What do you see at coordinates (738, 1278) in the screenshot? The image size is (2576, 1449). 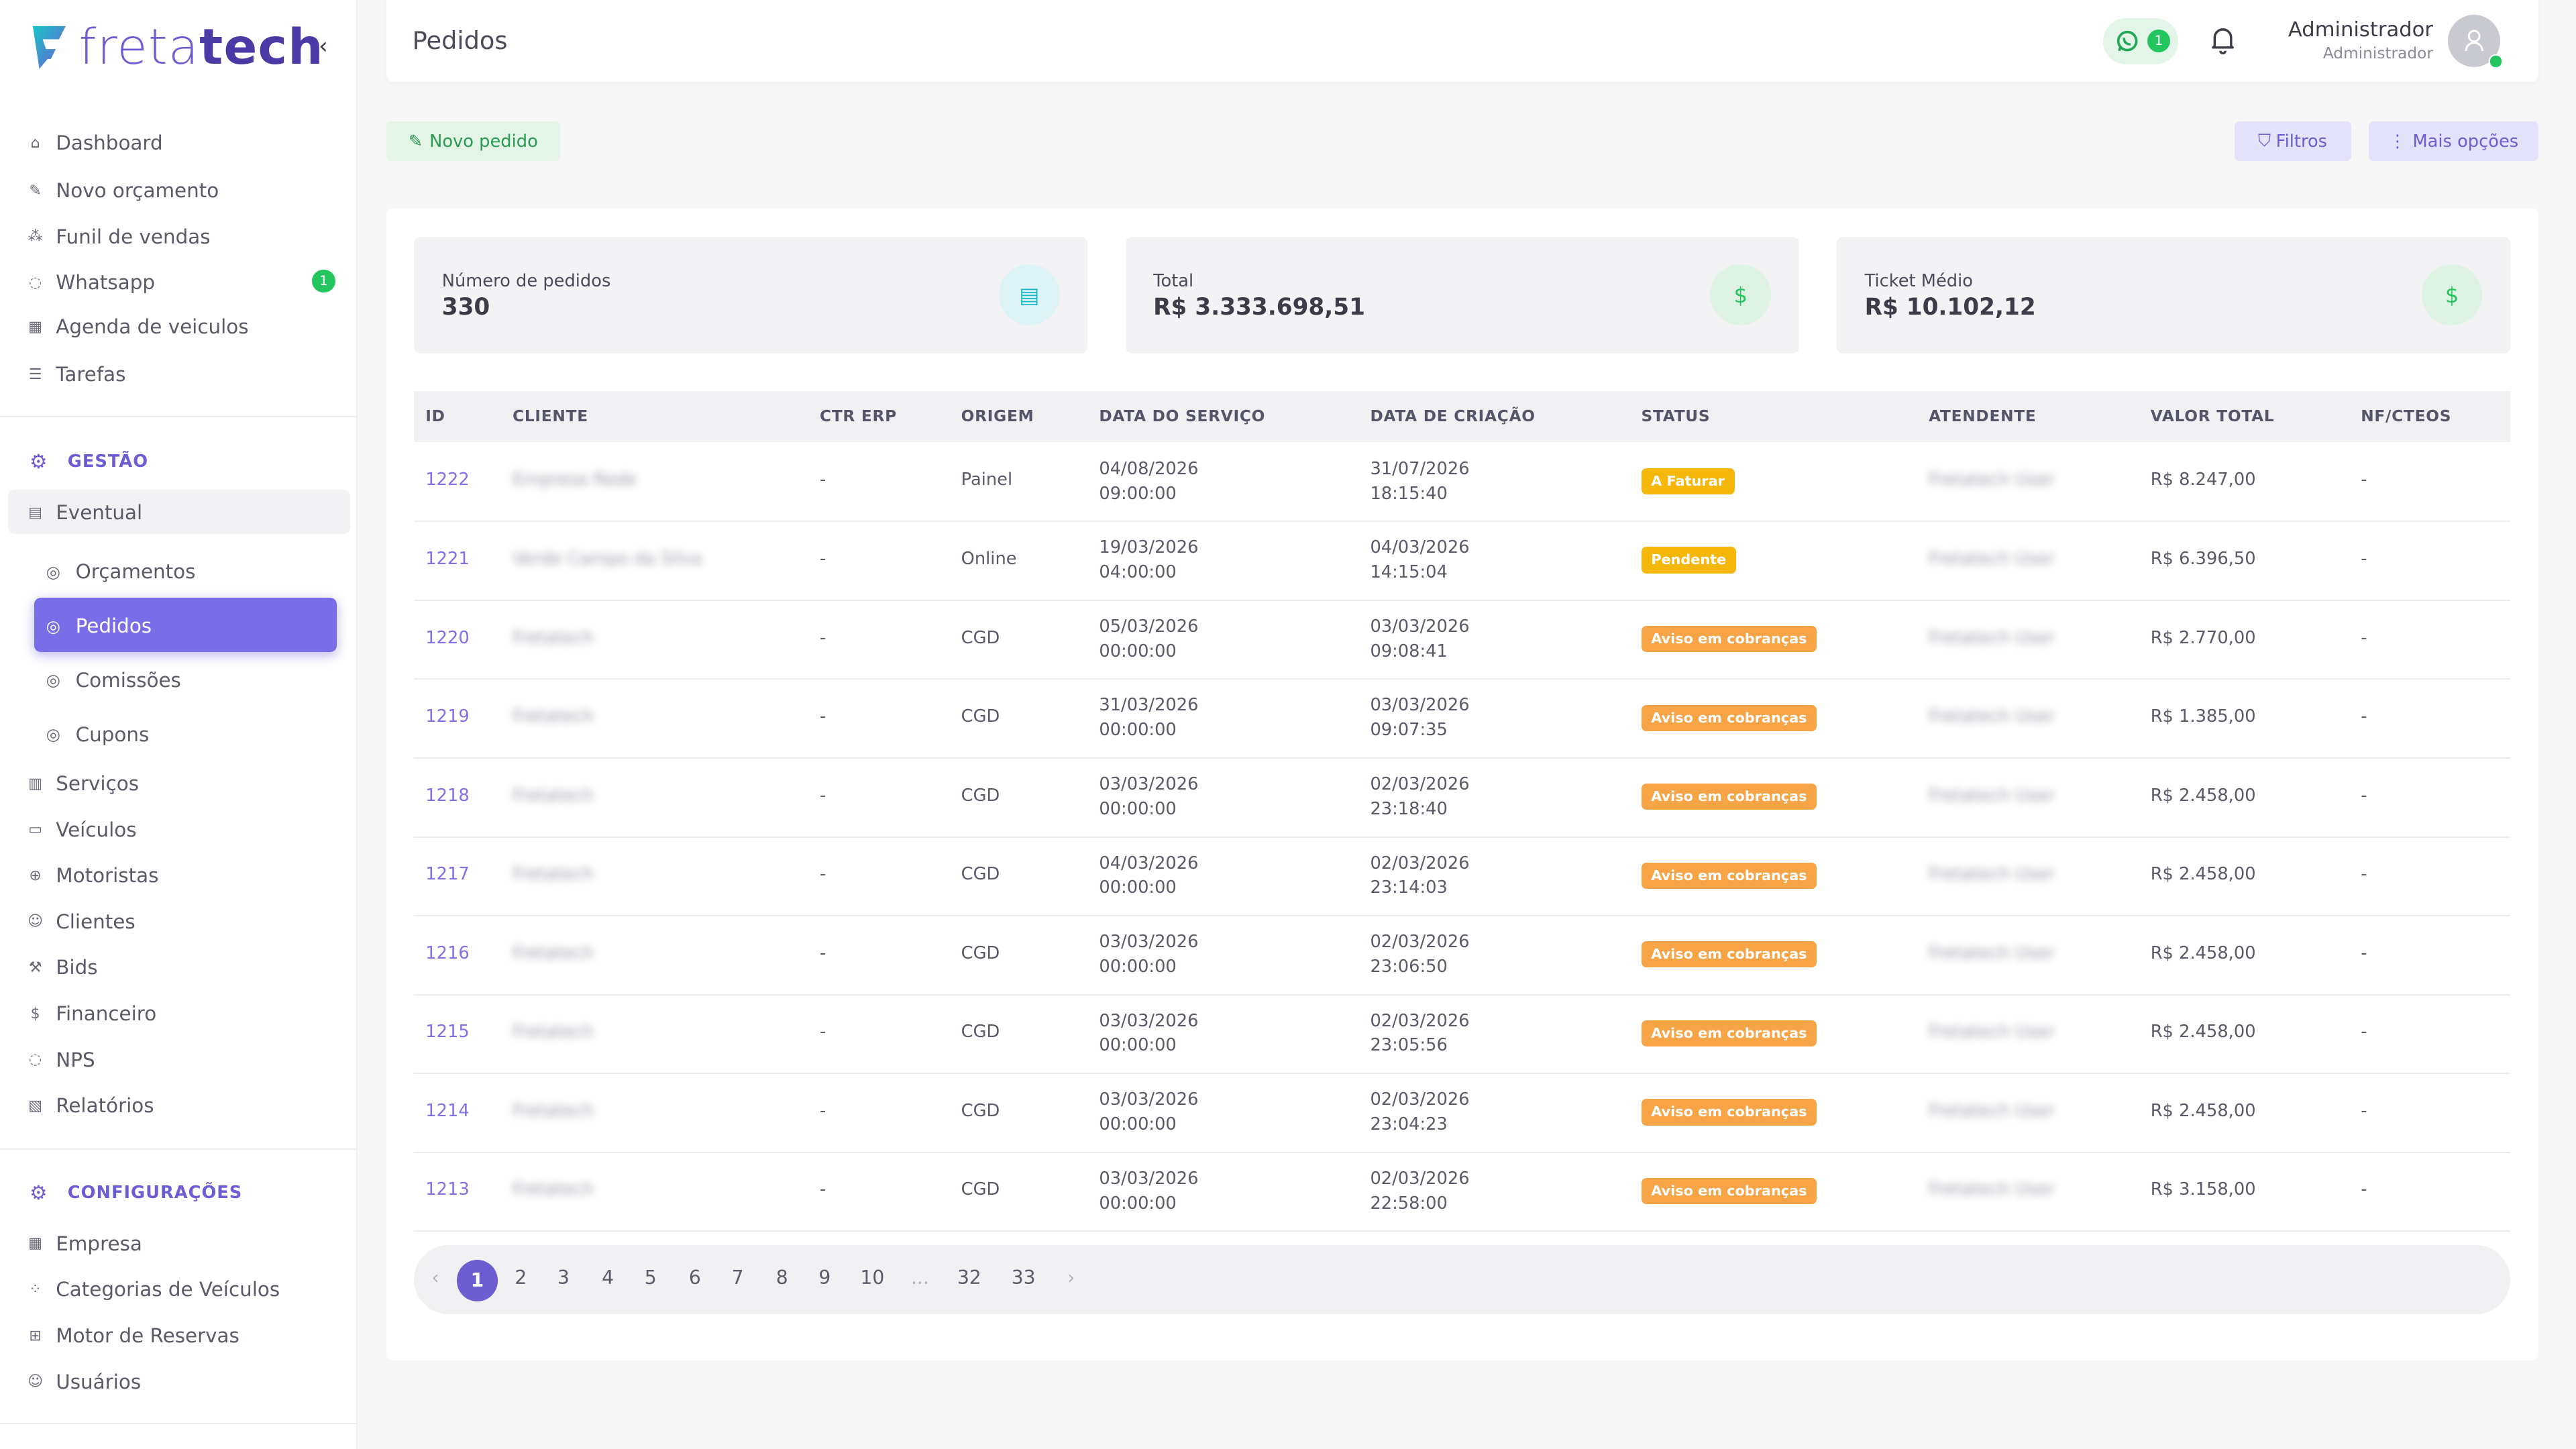 I see `page-button: 7` at bounding box center [738, 1278].